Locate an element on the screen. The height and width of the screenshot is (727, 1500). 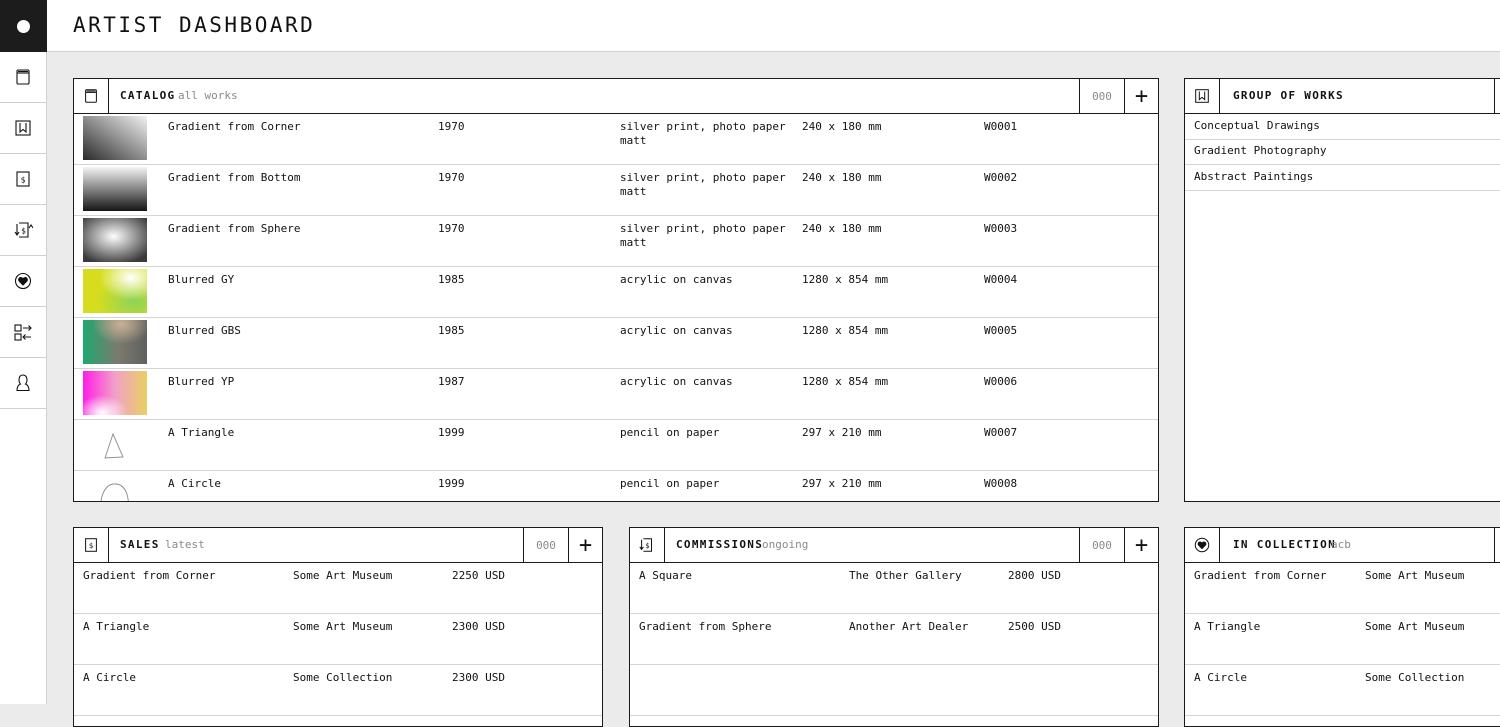
commission-price: 2500 USD is located at coordinates (1034, 626).